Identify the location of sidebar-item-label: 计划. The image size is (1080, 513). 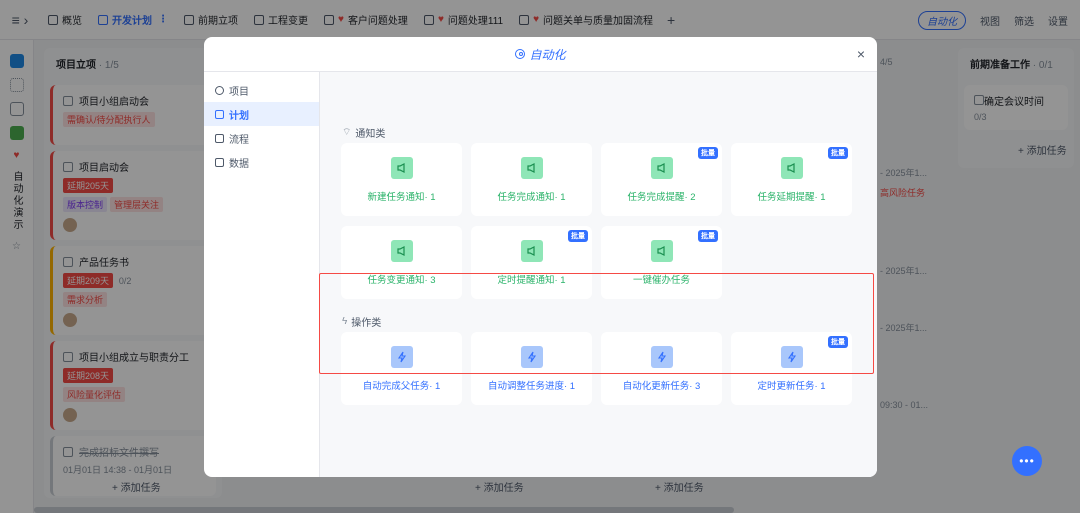
(239, 116).